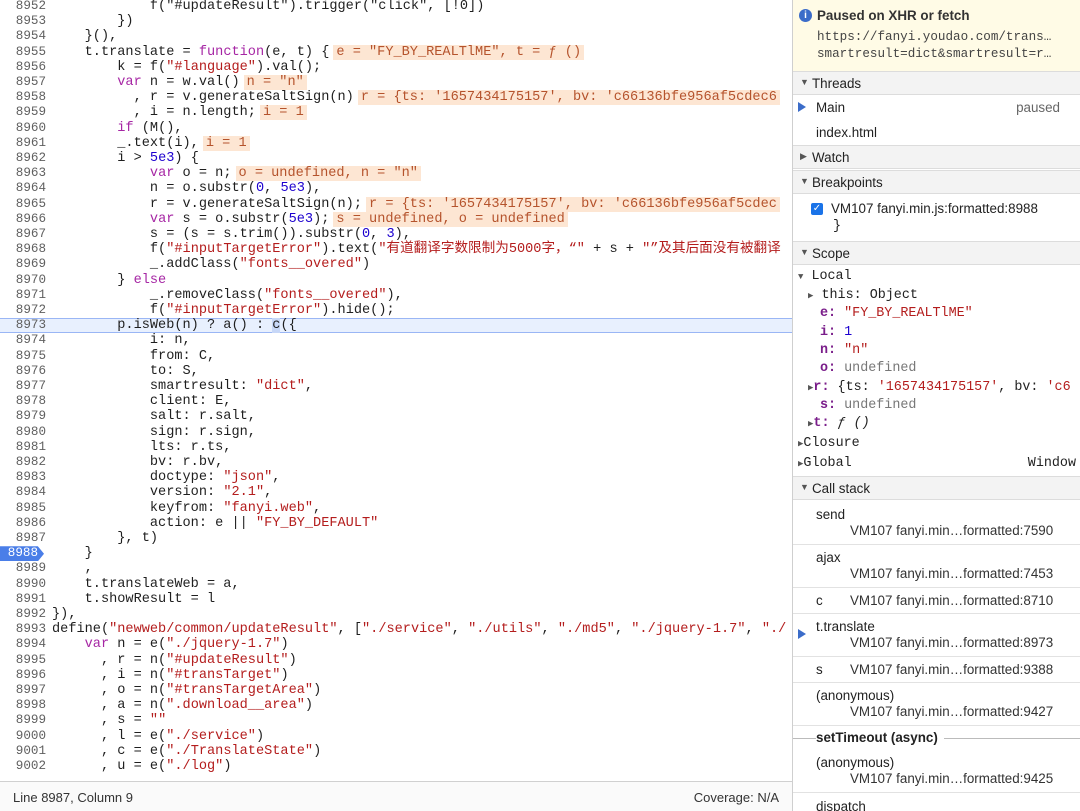 This screenshot has height=811, width=1080. I want to click on line-number: 8962, so click(23, 158).